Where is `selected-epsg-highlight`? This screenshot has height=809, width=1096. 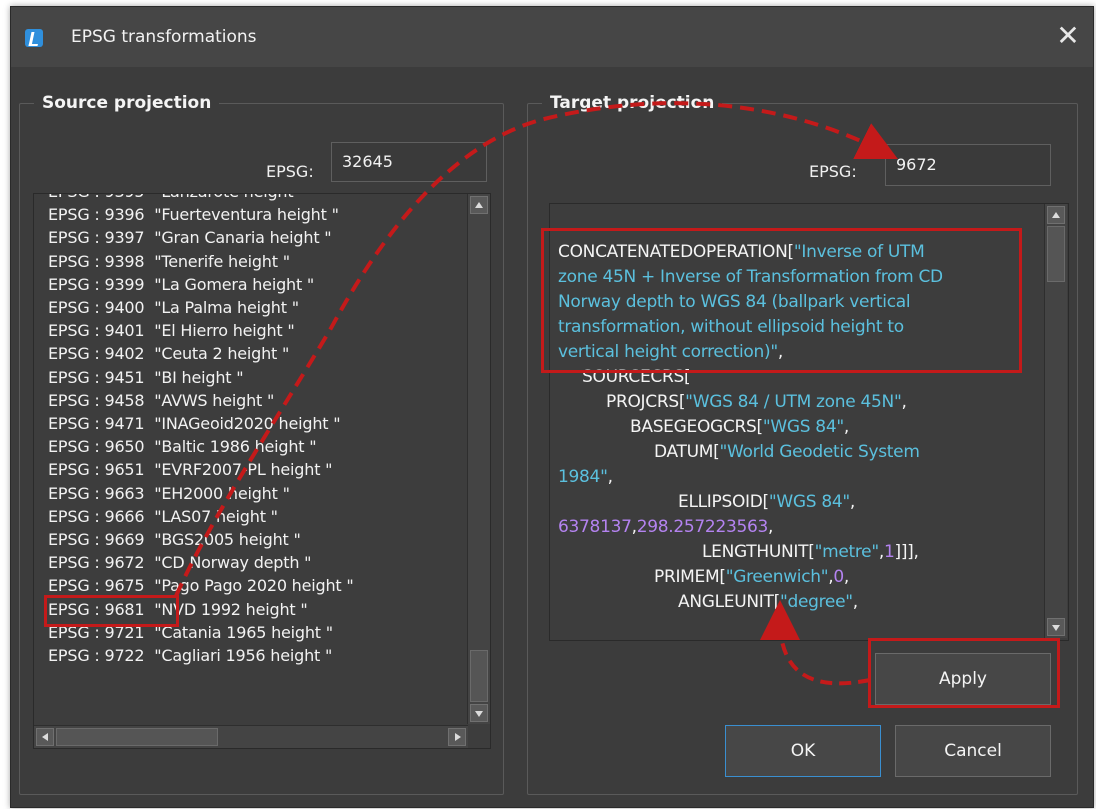 selected-epsg-highlight is located at coordinates (111, 611).